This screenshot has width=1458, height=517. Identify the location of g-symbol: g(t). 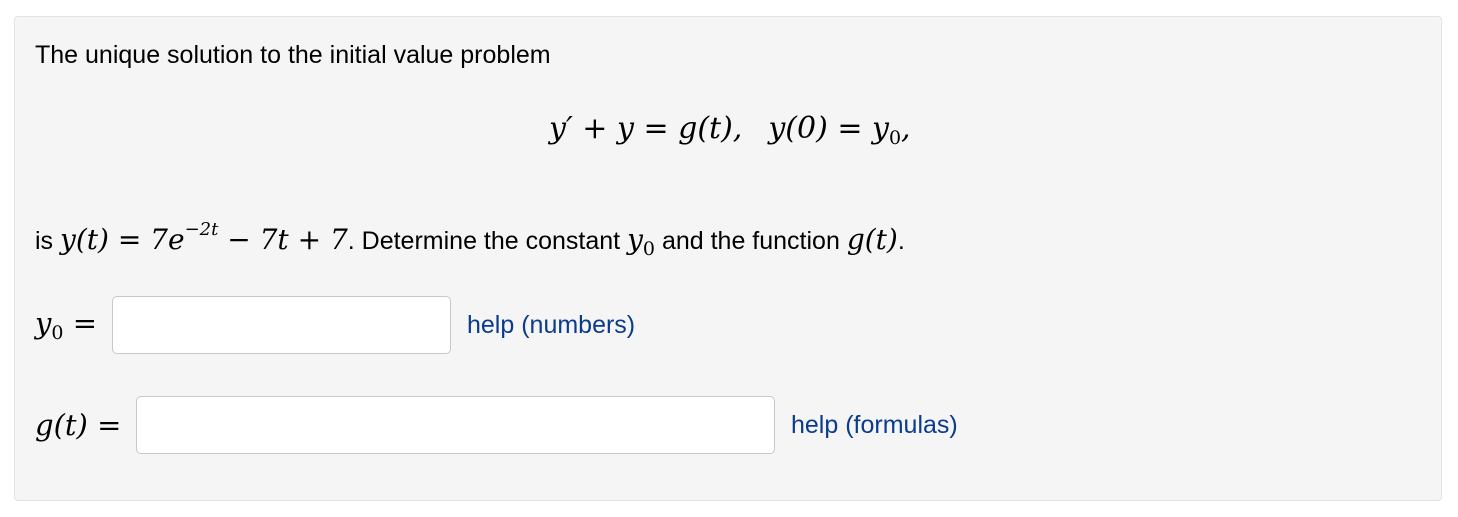
(872, 239).